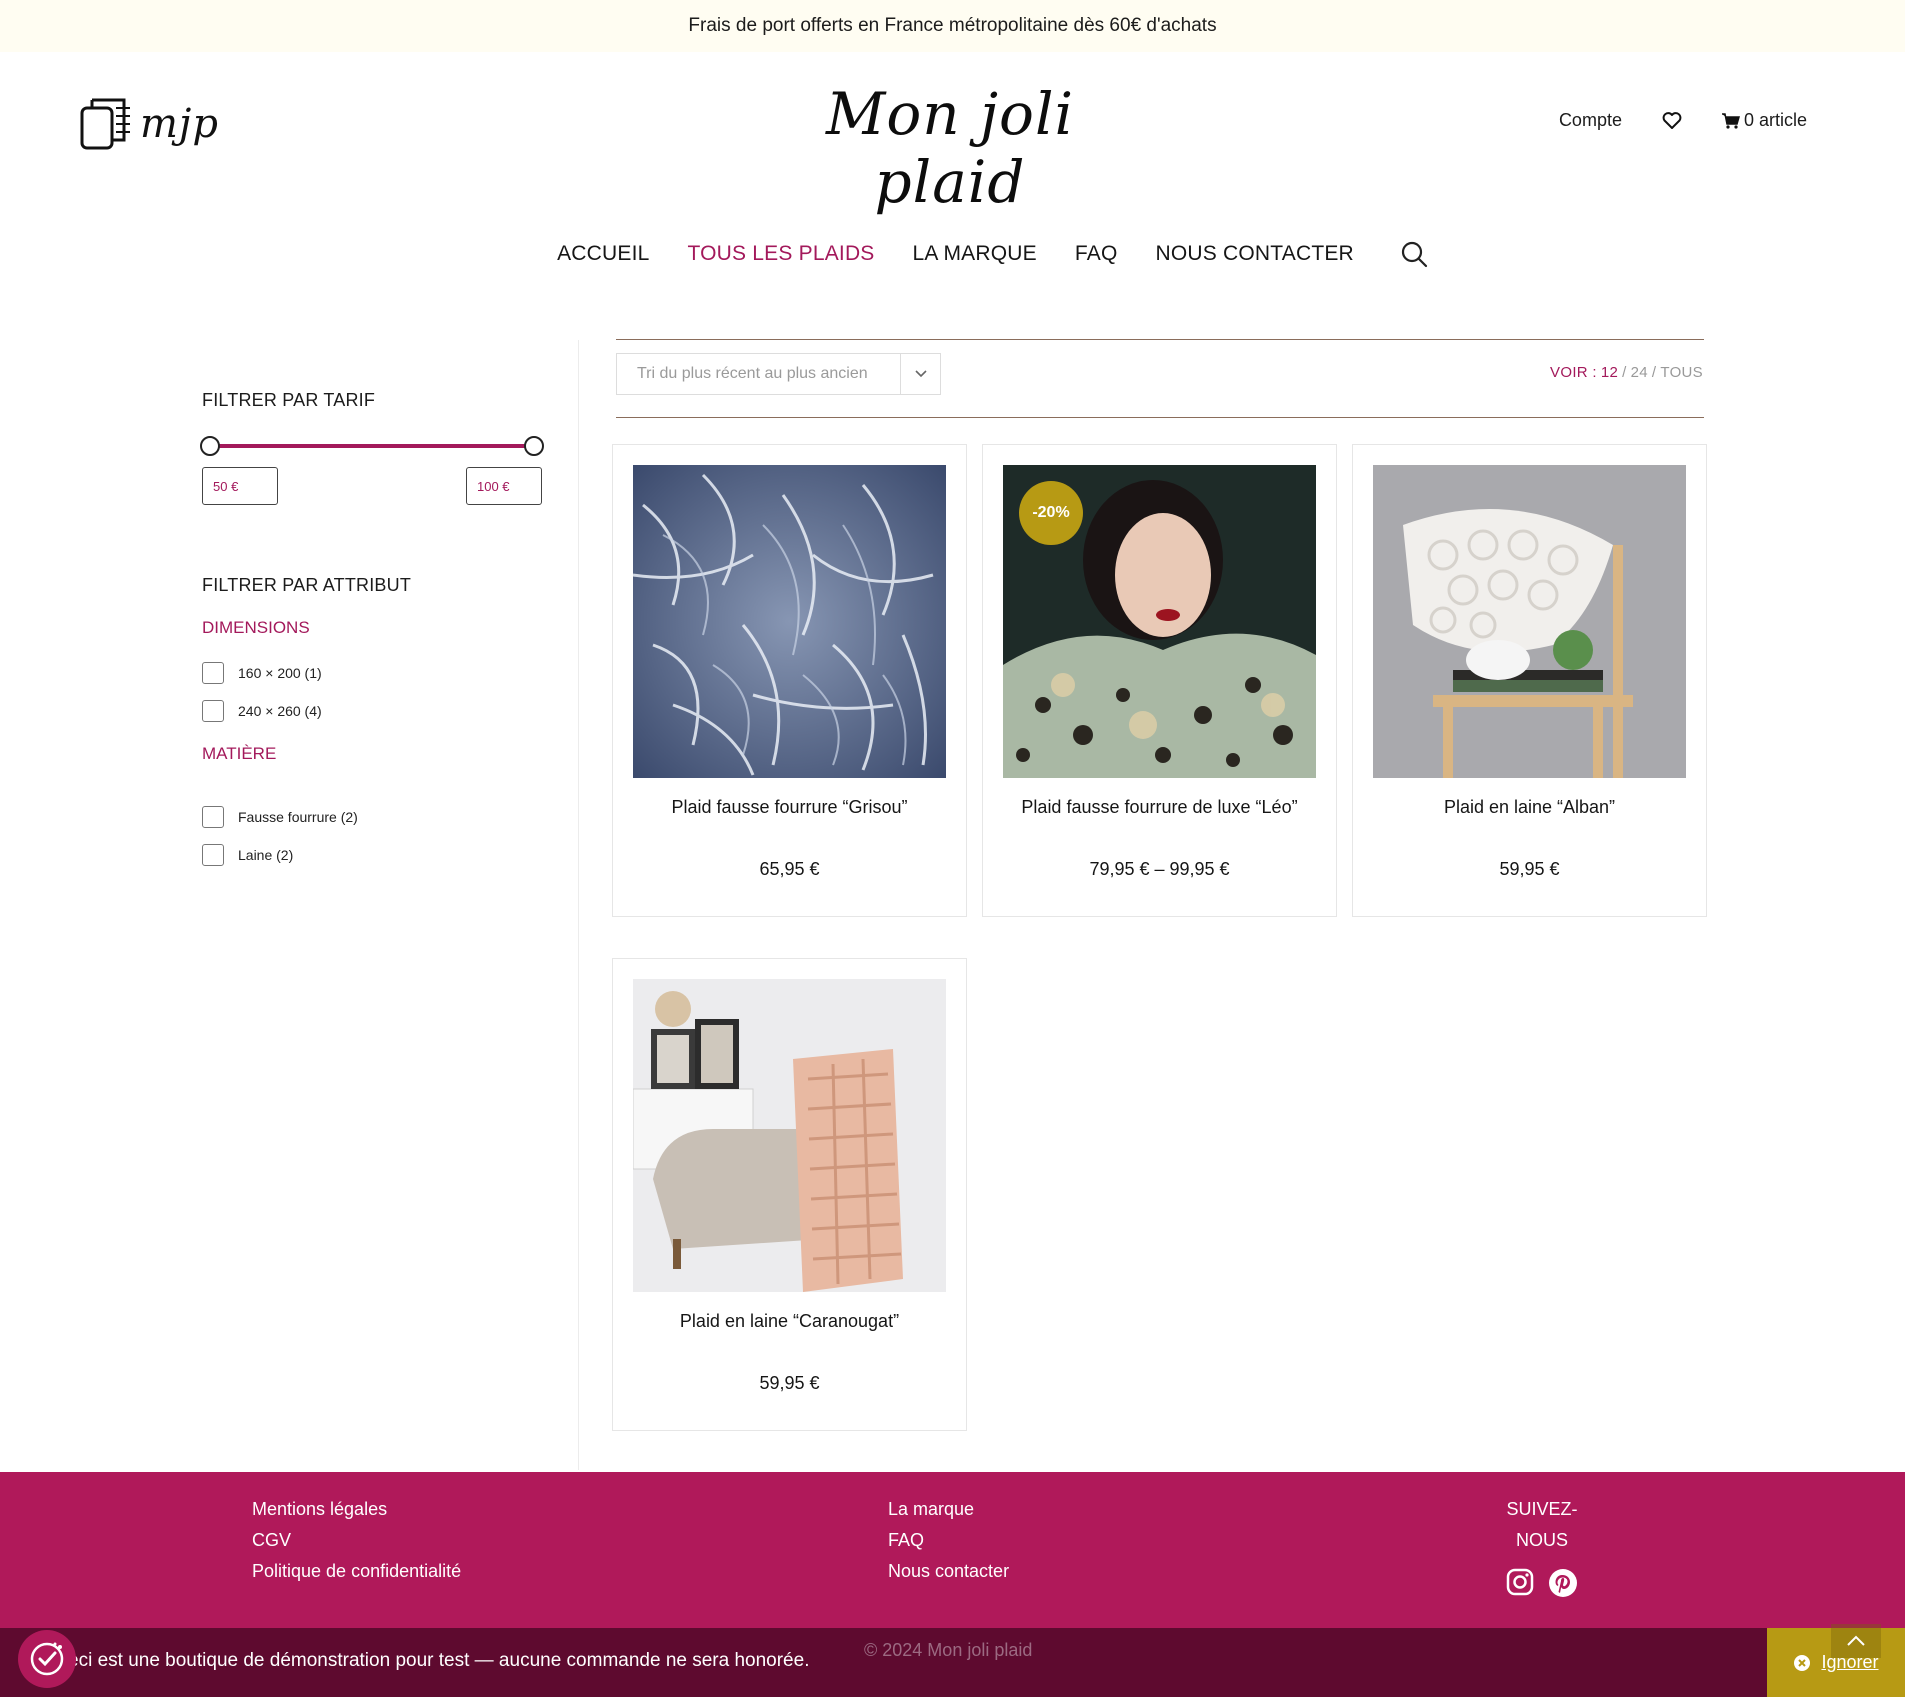  What do you see at coordinates (1542, 1524) in the screenshot?
I see `follow-us-title: SUIVEZ-NOUS` at bounding box center [1542, 1524].